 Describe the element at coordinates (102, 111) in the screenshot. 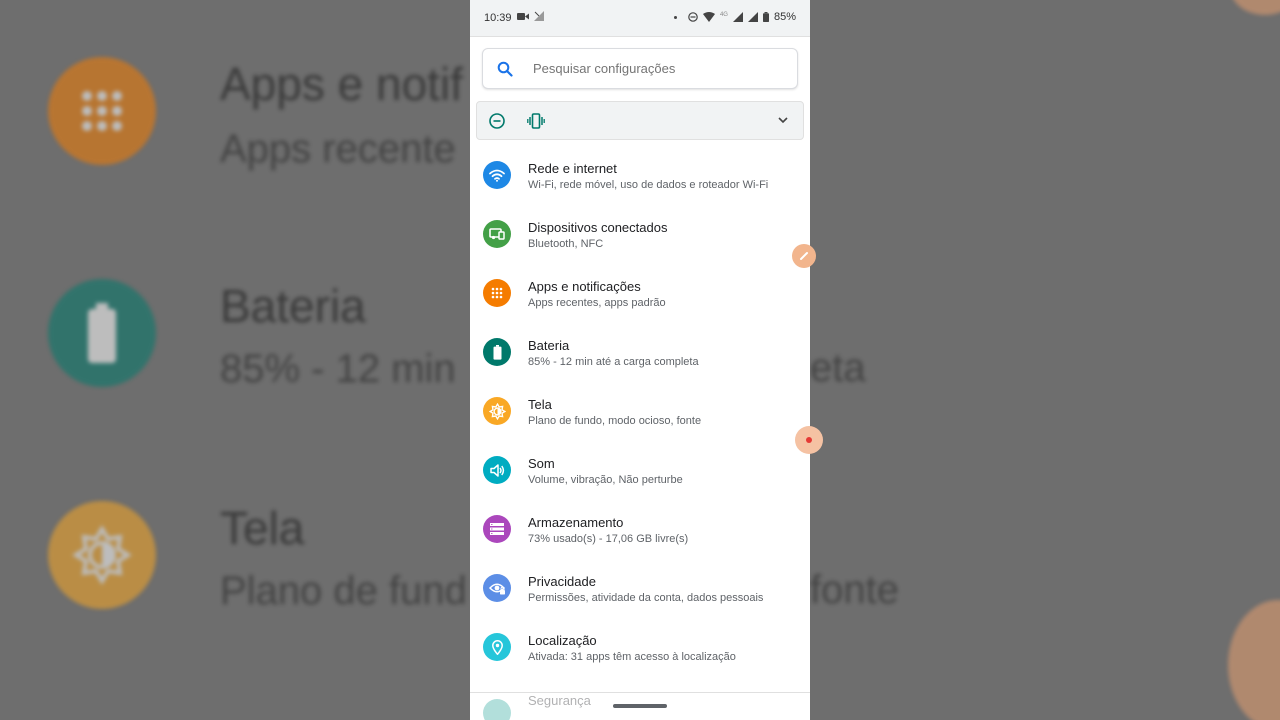

I see `bg-apps-grid-icon` at that location.